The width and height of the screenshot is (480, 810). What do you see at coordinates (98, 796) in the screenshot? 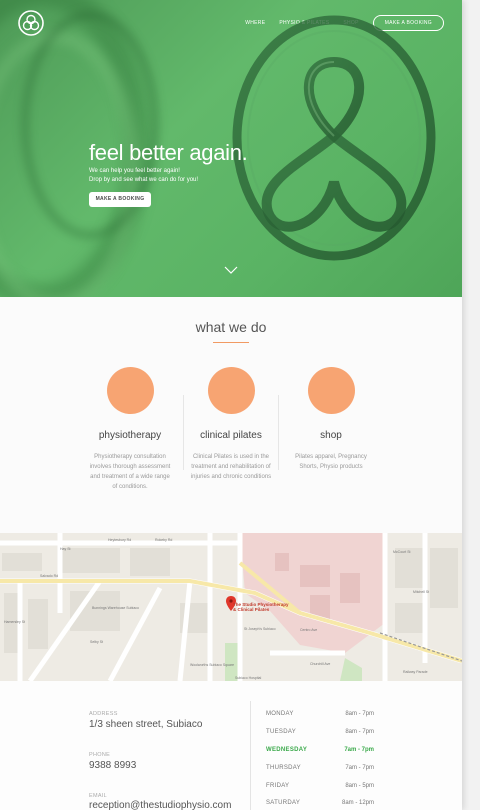
I see `email-label: EMAIL` at bounding box center [98, 796].